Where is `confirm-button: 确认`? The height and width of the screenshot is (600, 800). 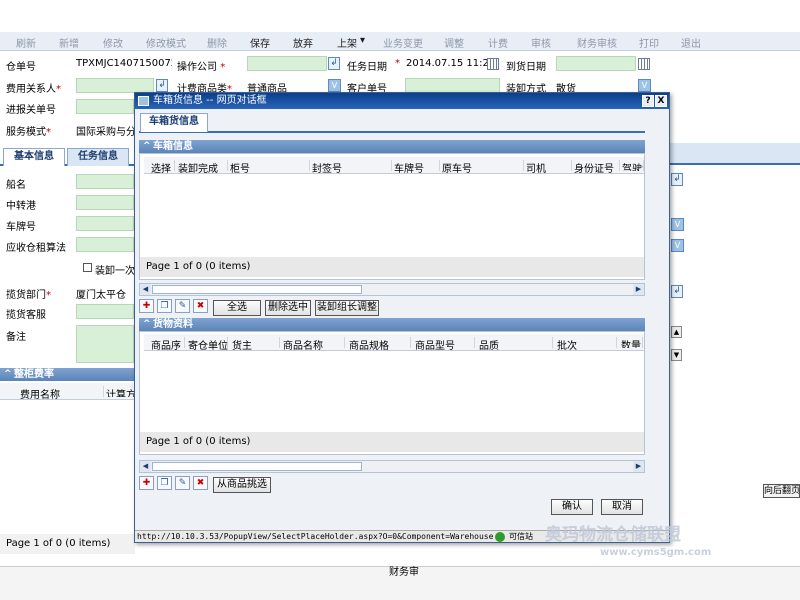
confirm-button: 确认 is located at coordinates (572, 507).